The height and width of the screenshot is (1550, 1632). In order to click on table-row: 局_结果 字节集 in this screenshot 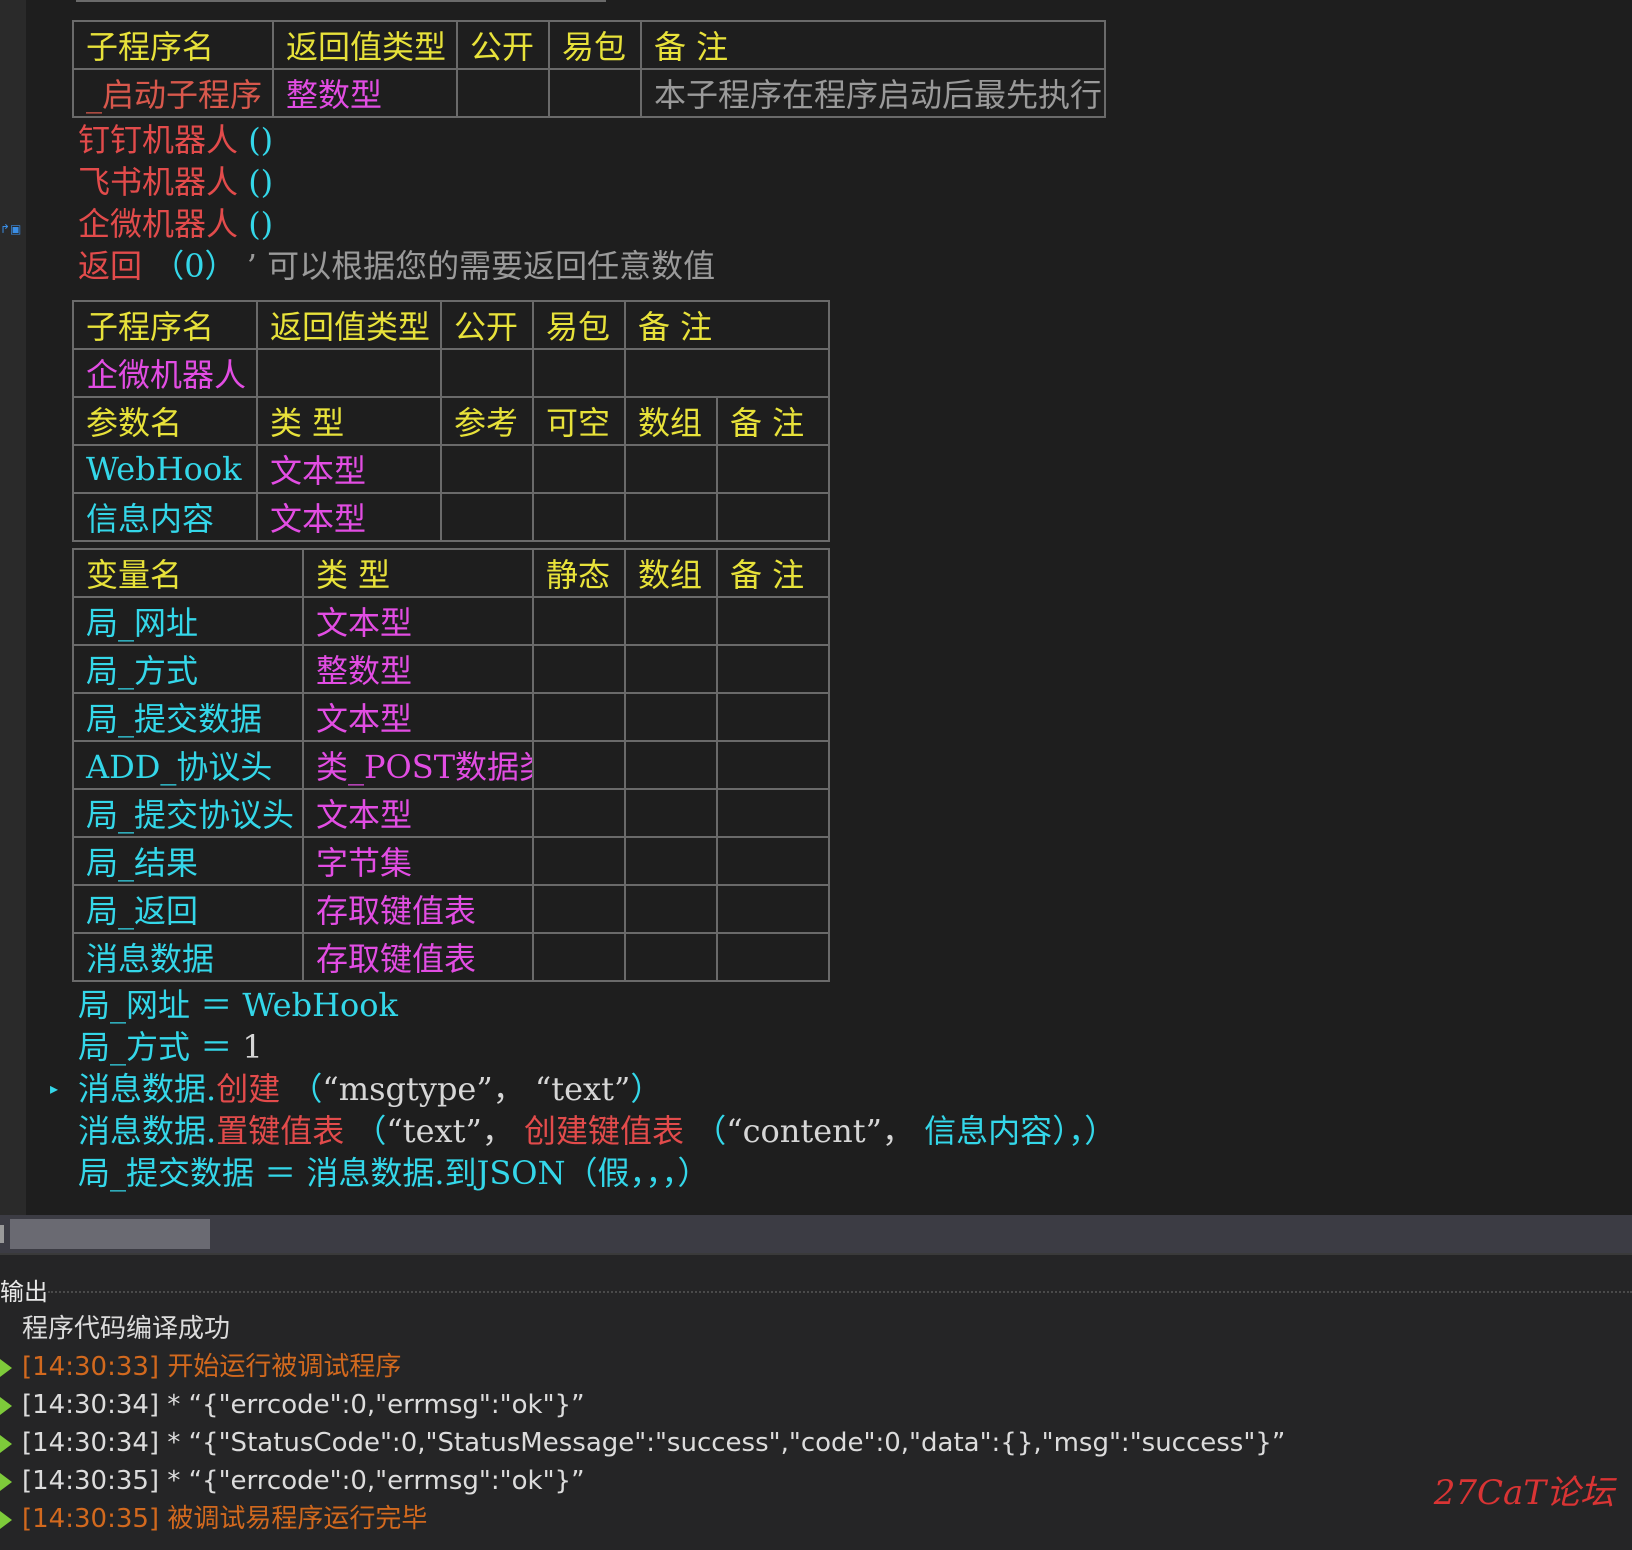, I will do `click(451, 861)`.